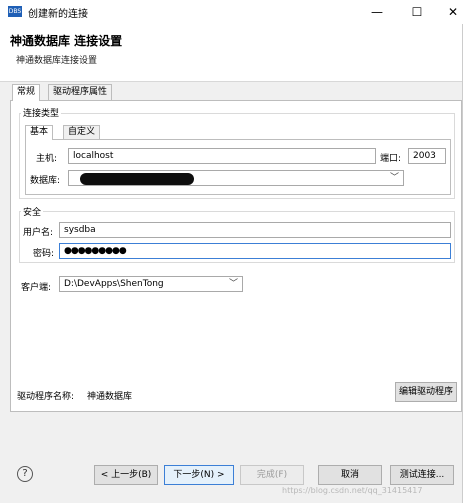 This screenshot has width=474, height=503. I want to click on page-subtitle: 神通数据库连接设置, so click(57, 61).